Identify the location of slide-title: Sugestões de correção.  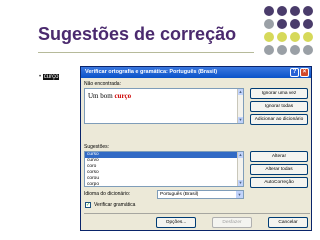
(137, 34).